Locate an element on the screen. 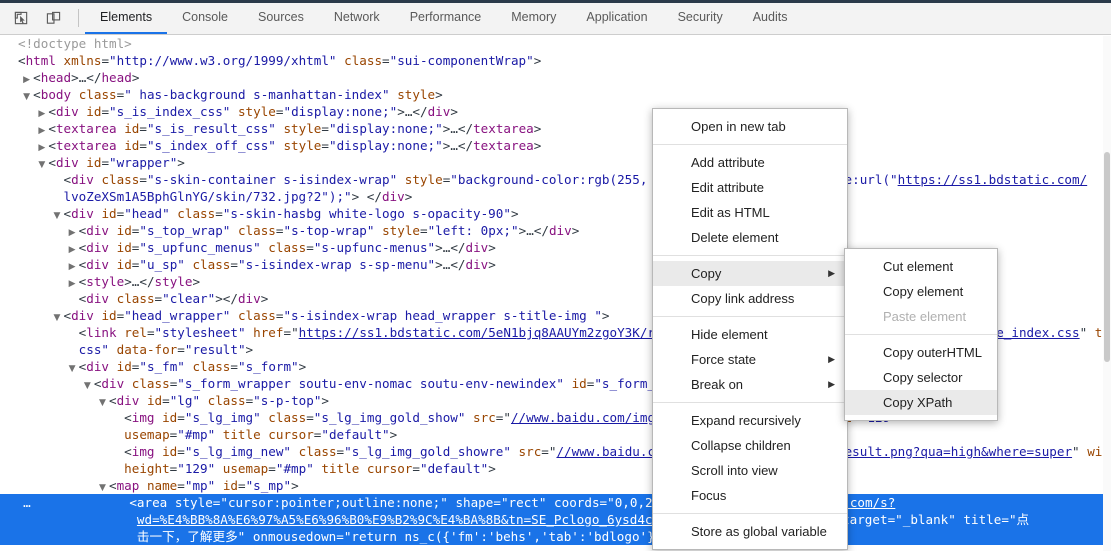  menu-item-copy: Copy ▶ is located at coordinates (750, 273).